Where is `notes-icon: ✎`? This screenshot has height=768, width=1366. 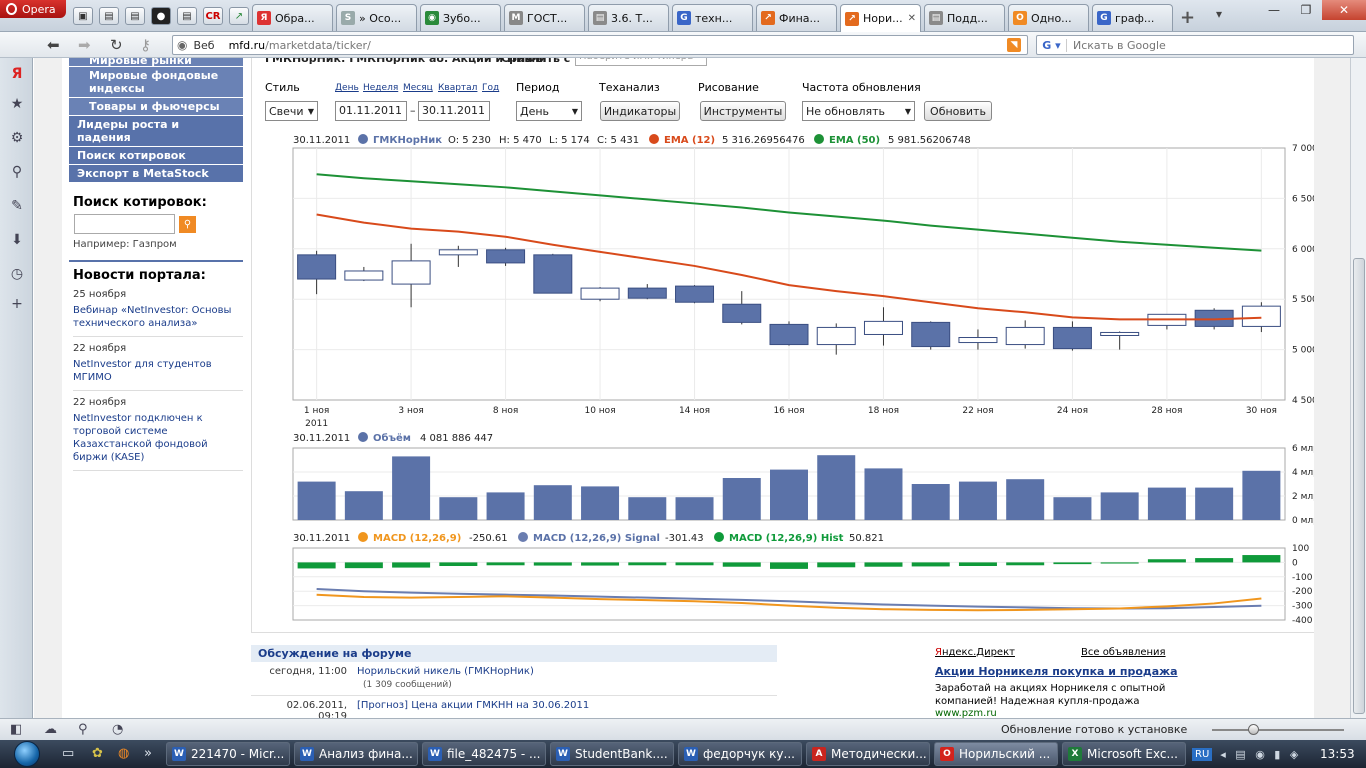
notes-icon: ✎ is located at coordinates (17, 207).